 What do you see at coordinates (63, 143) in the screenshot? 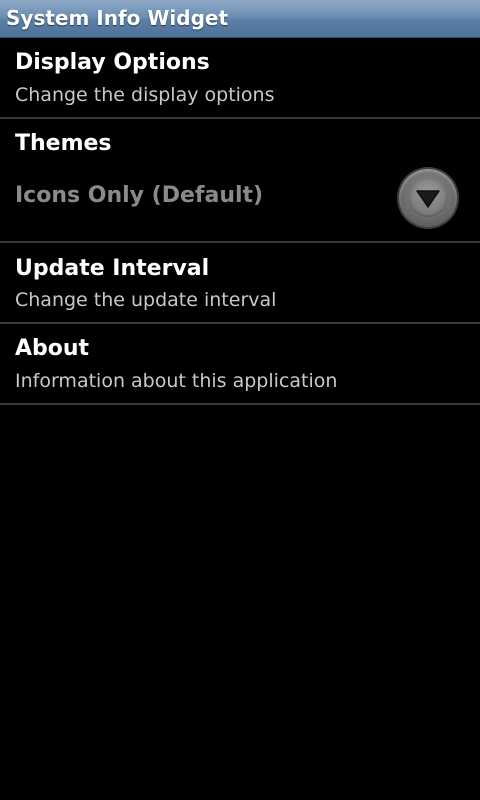
I see `pref-themes-title: Themes` at bounding box center [63, 143].